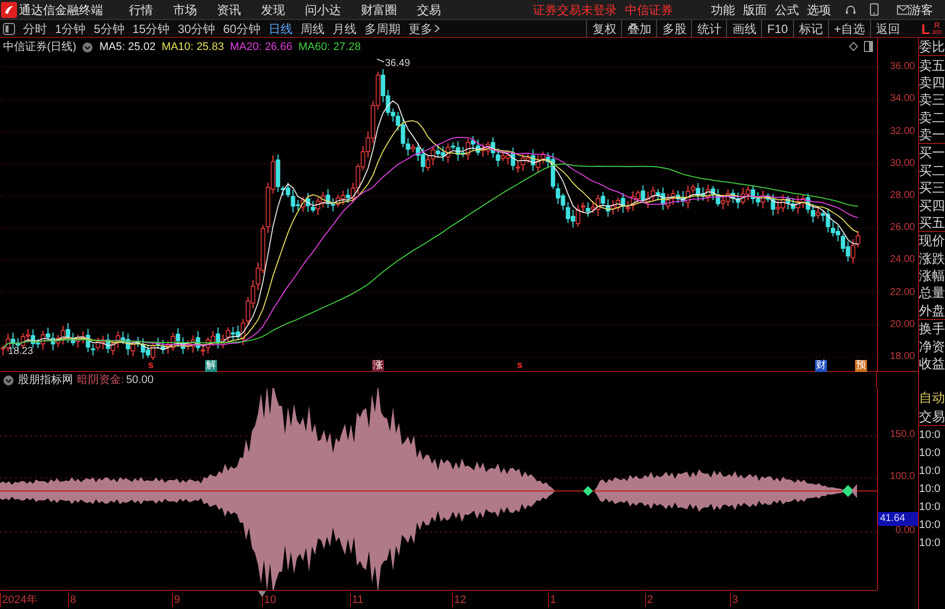 This screenshot has width=945, height=609. I want to click on chart-title: 中信证券(日线), so click(39, 47).